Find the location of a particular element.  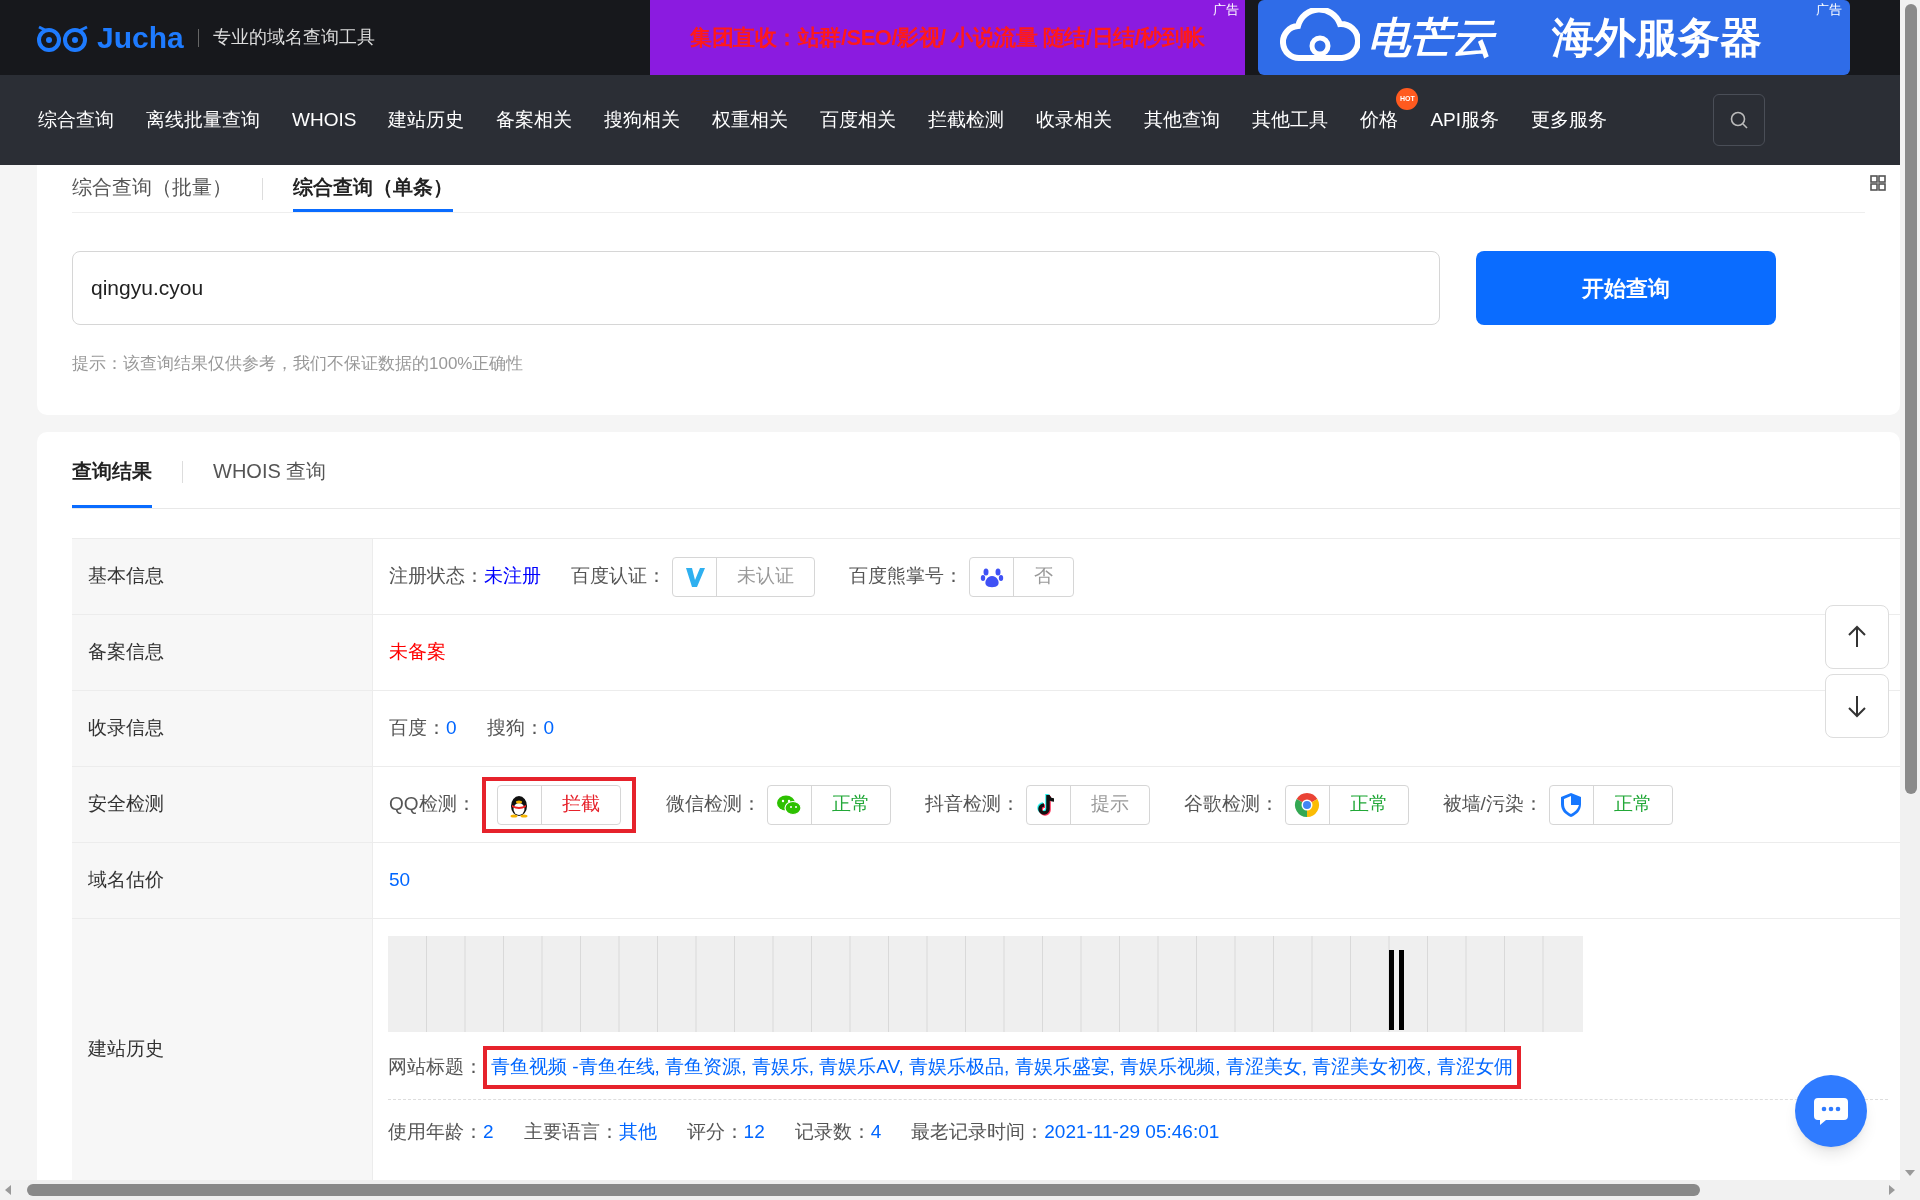

field-value: 50 is located at coordinates (400, 880).